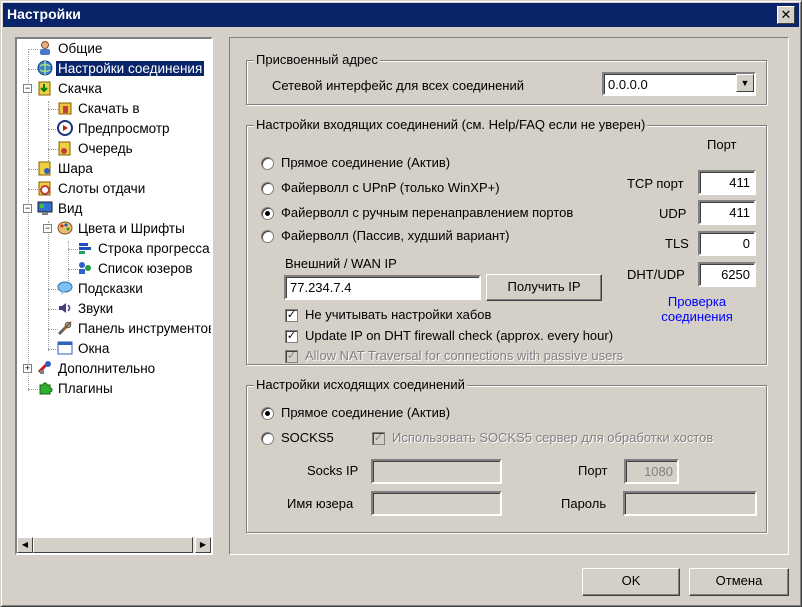 The width and height of the screenshot is (802, 607). I want to click on scroll-right-icon: ▶, so click(203, 545).